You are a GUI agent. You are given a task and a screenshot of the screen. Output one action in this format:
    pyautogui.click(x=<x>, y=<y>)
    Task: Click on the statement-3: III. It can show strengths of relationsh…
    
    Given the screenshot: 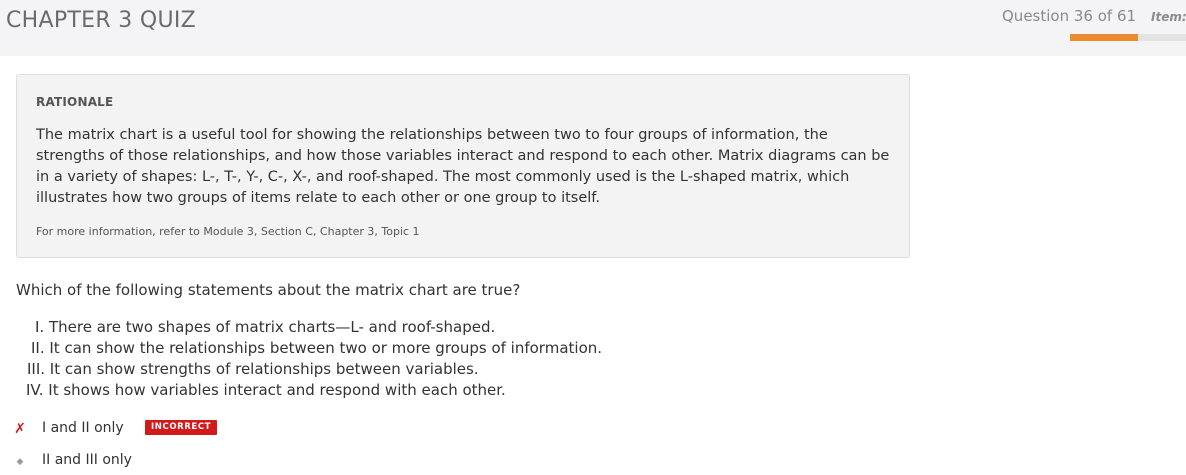 What is the action you would take?
    pyautogui.click(x=253, y=369)
    